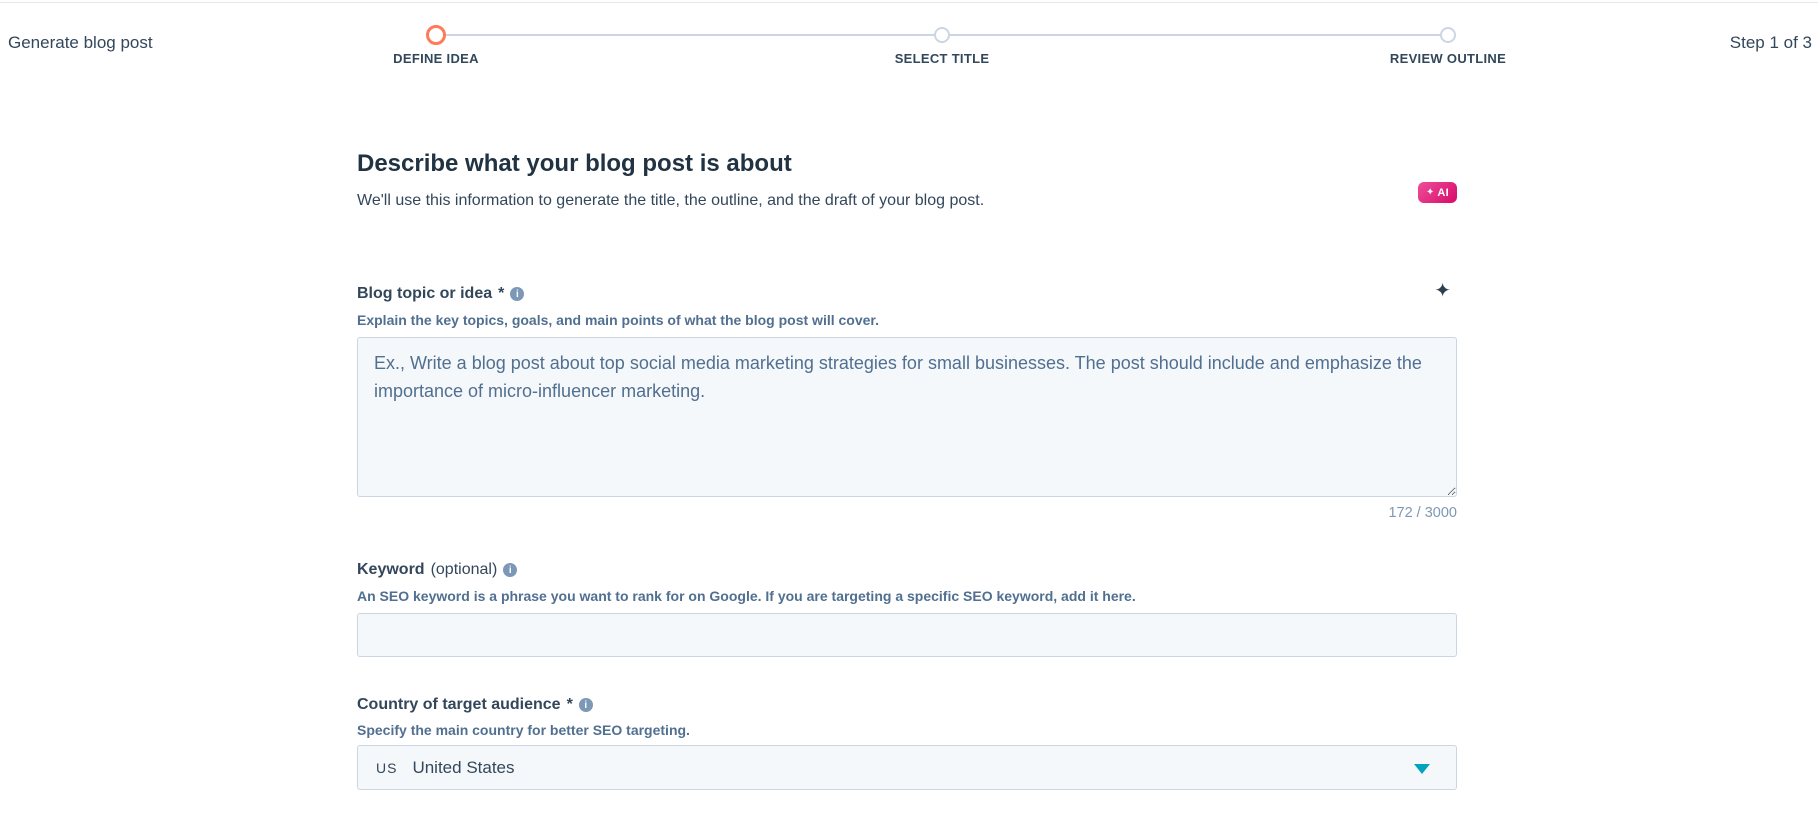  What do you see at coordinates (391, 569) in the screenshot?
I see `keyword-label-text: Keyword` at bounding box center [391, 569].